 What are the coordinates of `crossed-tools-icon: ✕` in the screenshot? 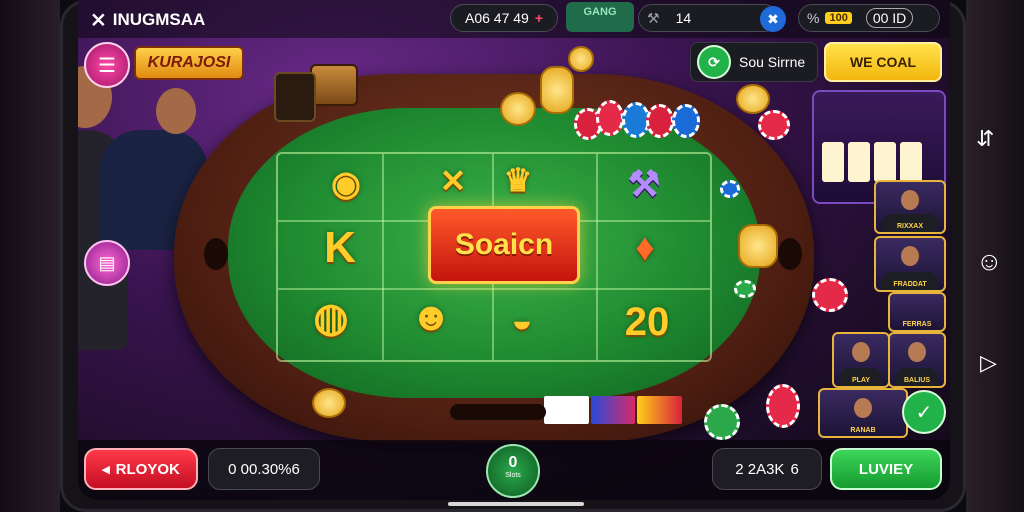 It's located at (453, 181).